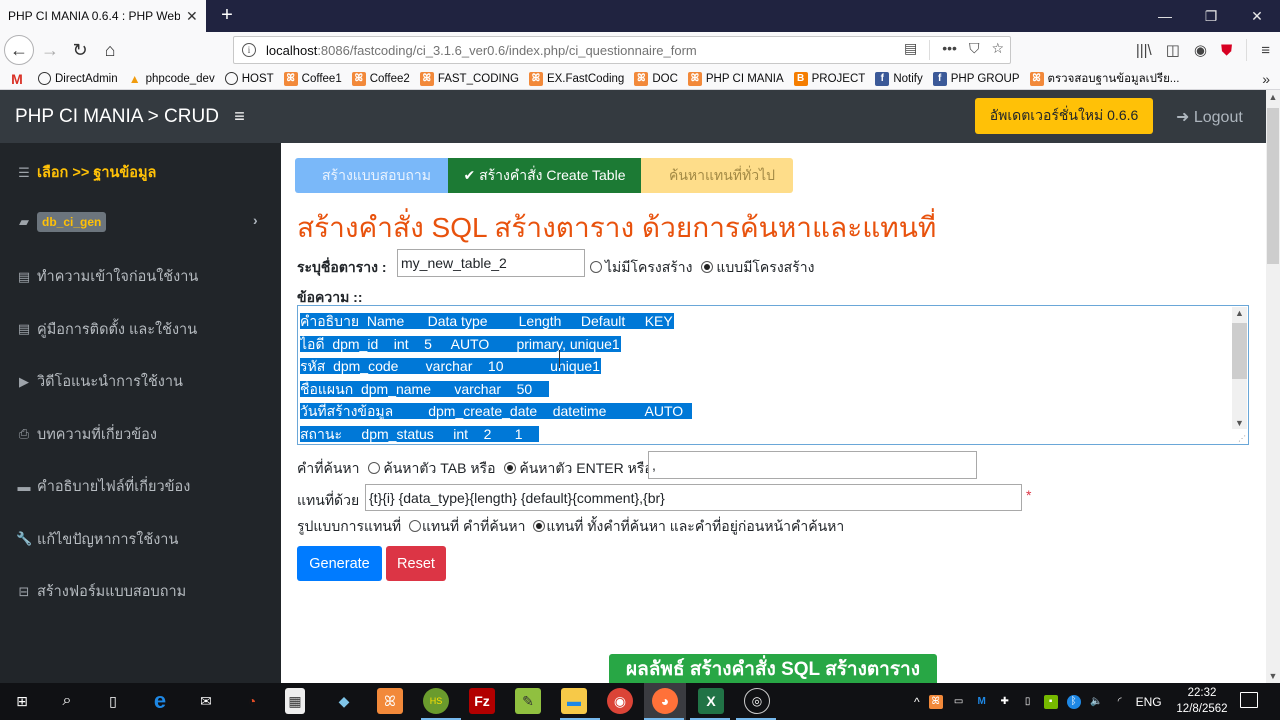 This screenshot has width=1280, height=720. What do you see at coordinates (917, 702) in the screenshot?
I see `tray-expand-icon: ^` at bounding box center [917, 702].